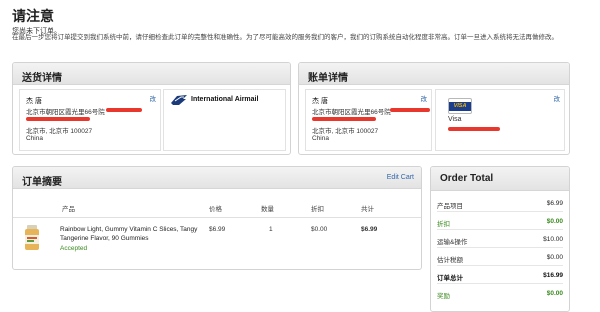 Image resolution: width=600 pixels, height=312 pixels. What do you see at coordinates (367, 209) in the screenshot?
I see `column-header-total: 共计` at bounding box center [367, 209].